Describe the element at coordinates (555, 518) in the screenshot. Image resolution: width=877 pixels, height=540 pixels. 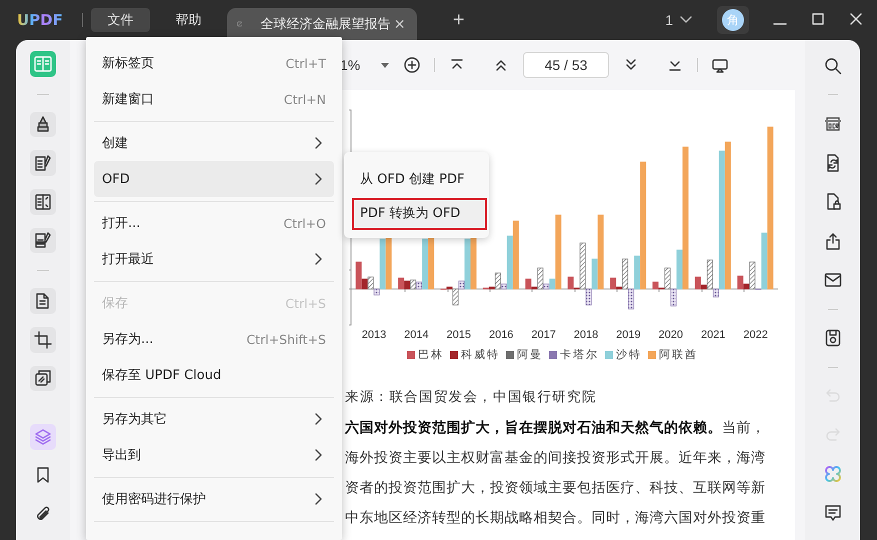
I see `paragraph-line: 中东地区经济转型的长期战略相契合。同时，海湾六国对外投资重` at that location.